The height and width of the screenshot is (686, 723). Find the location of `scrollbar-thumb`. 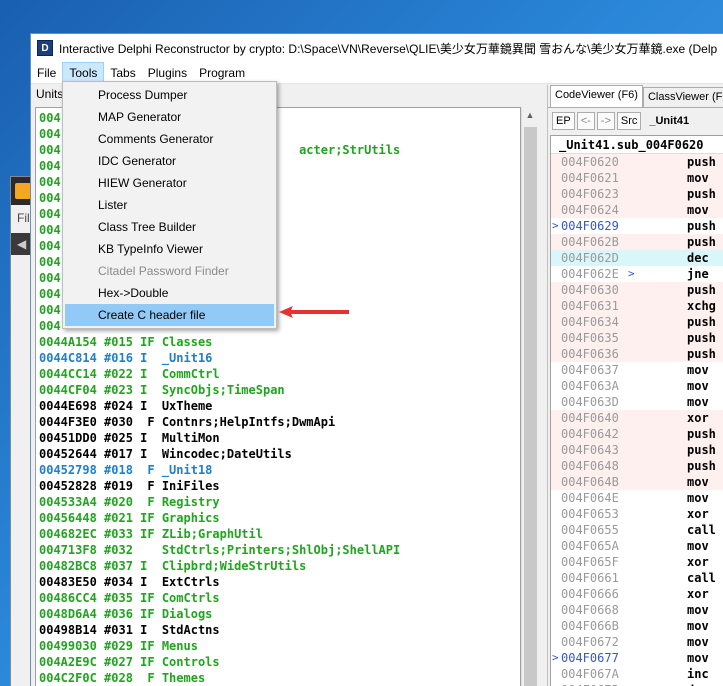

scrollbar-thumb is located at coordinates (530, 406).